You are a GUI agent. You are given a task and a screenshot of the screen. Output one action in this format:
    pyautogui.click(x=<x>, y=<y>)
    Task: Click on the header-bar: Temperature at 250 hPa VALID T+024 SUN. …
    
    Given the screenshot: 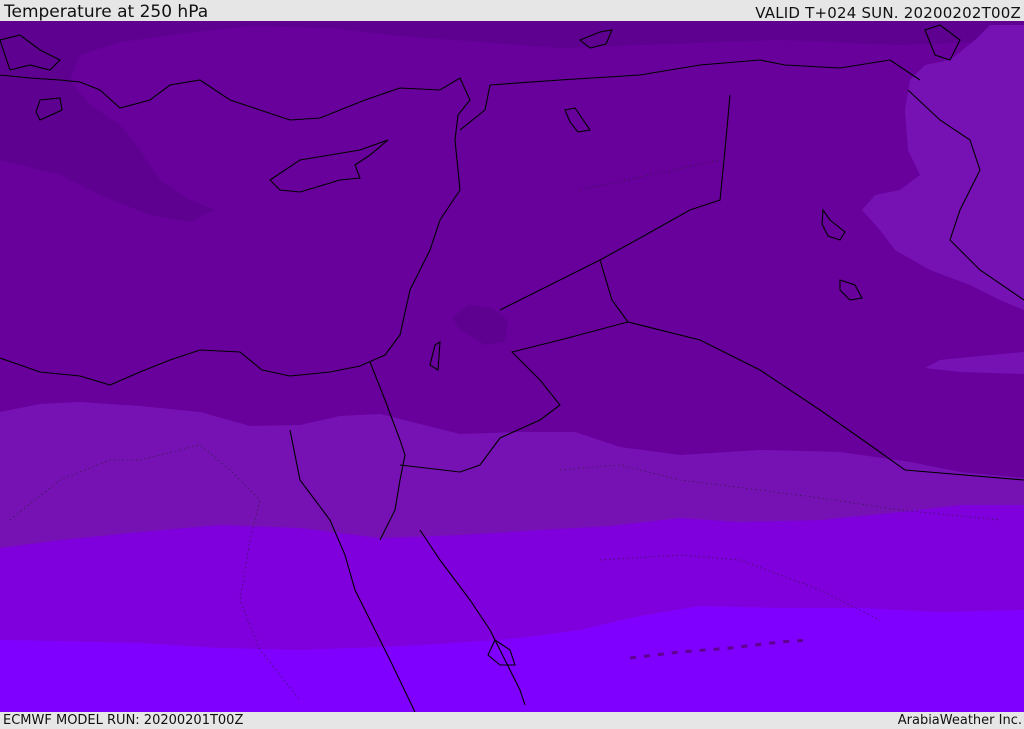 What is the action you would take?
    pyautogui.click(x=512, y=10)
    